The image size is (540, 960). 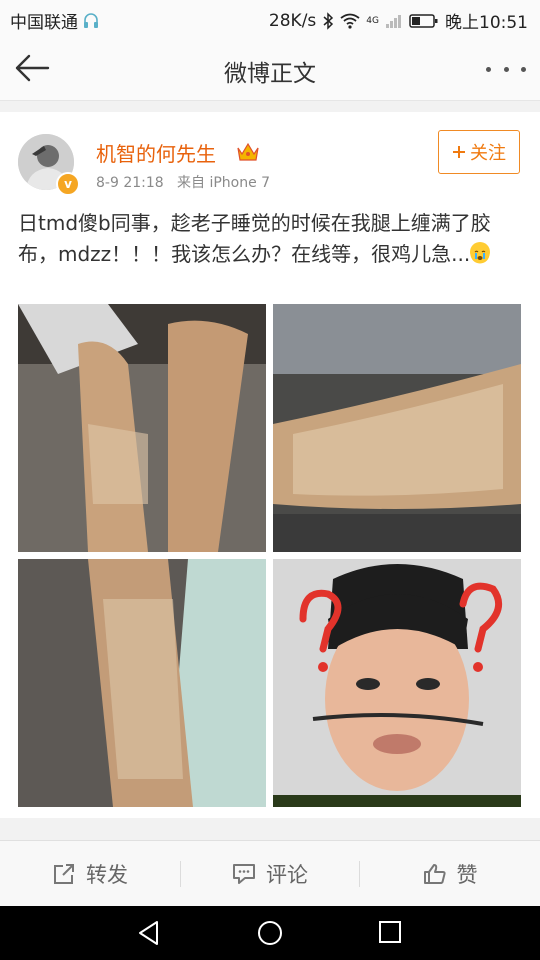 What do you see at coordinates (350, 21) in the screenshot?
I see `wifi-icon` at bounding box center [350, 21].